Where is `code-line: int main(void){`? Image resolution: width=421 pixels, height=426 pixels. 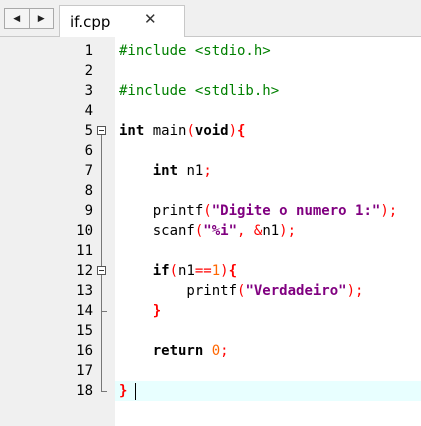
code-line: int main(void){ is located at coordinates (182, 131).